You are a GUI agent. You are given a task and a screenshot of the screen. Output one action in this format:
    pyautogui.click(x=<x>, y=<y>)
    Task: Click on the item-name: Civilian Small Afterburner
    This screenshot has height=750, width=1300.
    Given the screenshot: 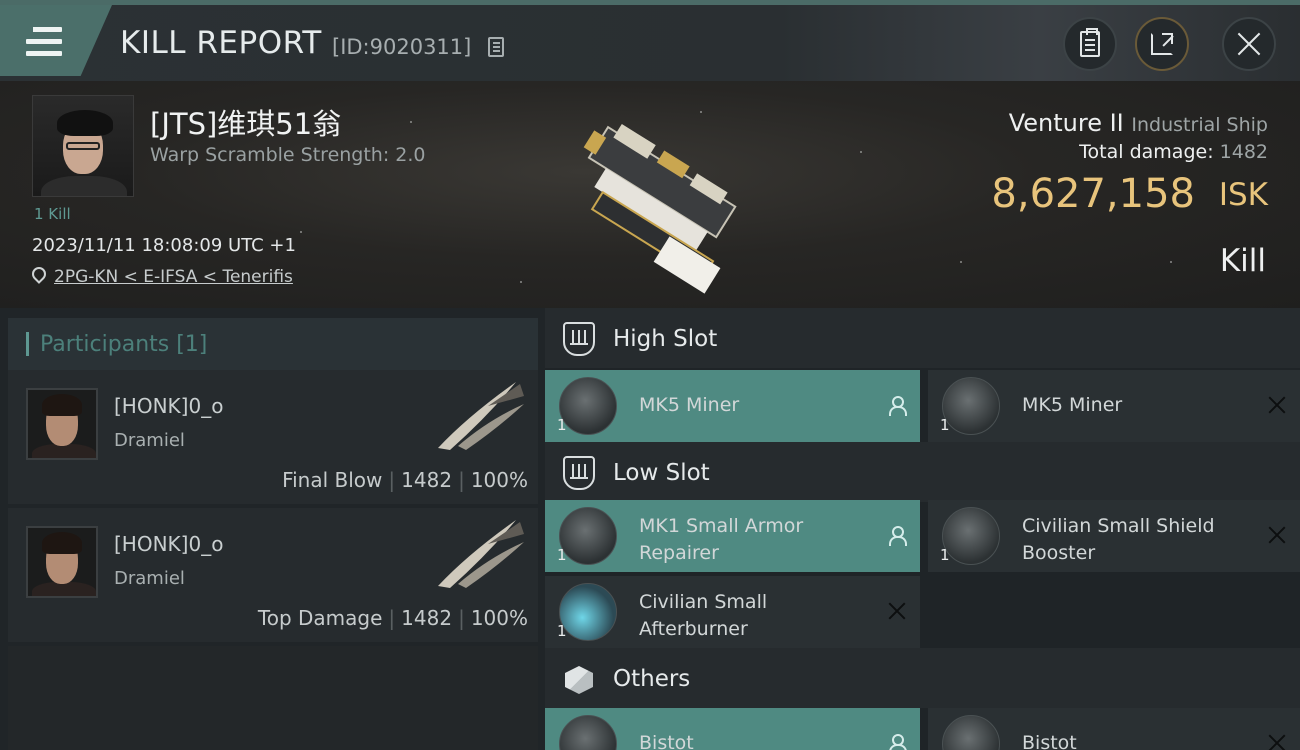 What is the action you would take?
    pyautogui.click(x=703, y=615)
    